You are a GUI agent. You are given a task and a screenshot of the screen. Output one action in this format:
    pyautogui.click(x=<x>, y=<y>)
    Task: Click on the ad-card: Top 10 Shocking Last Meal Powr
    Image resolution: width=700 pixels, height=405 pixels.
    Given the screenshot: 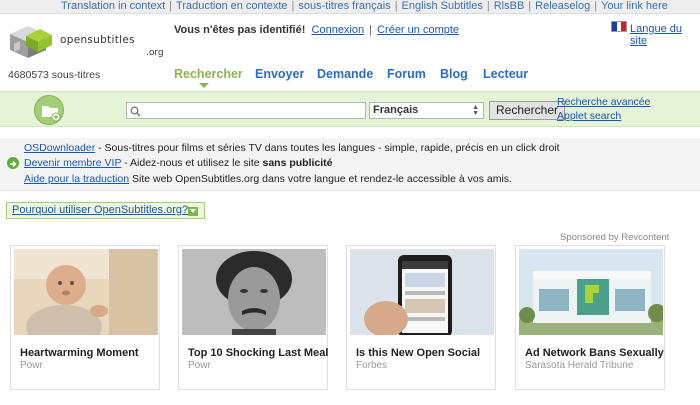 What is the action you would take?
    pyautogui.click(x=253, y=317)
    